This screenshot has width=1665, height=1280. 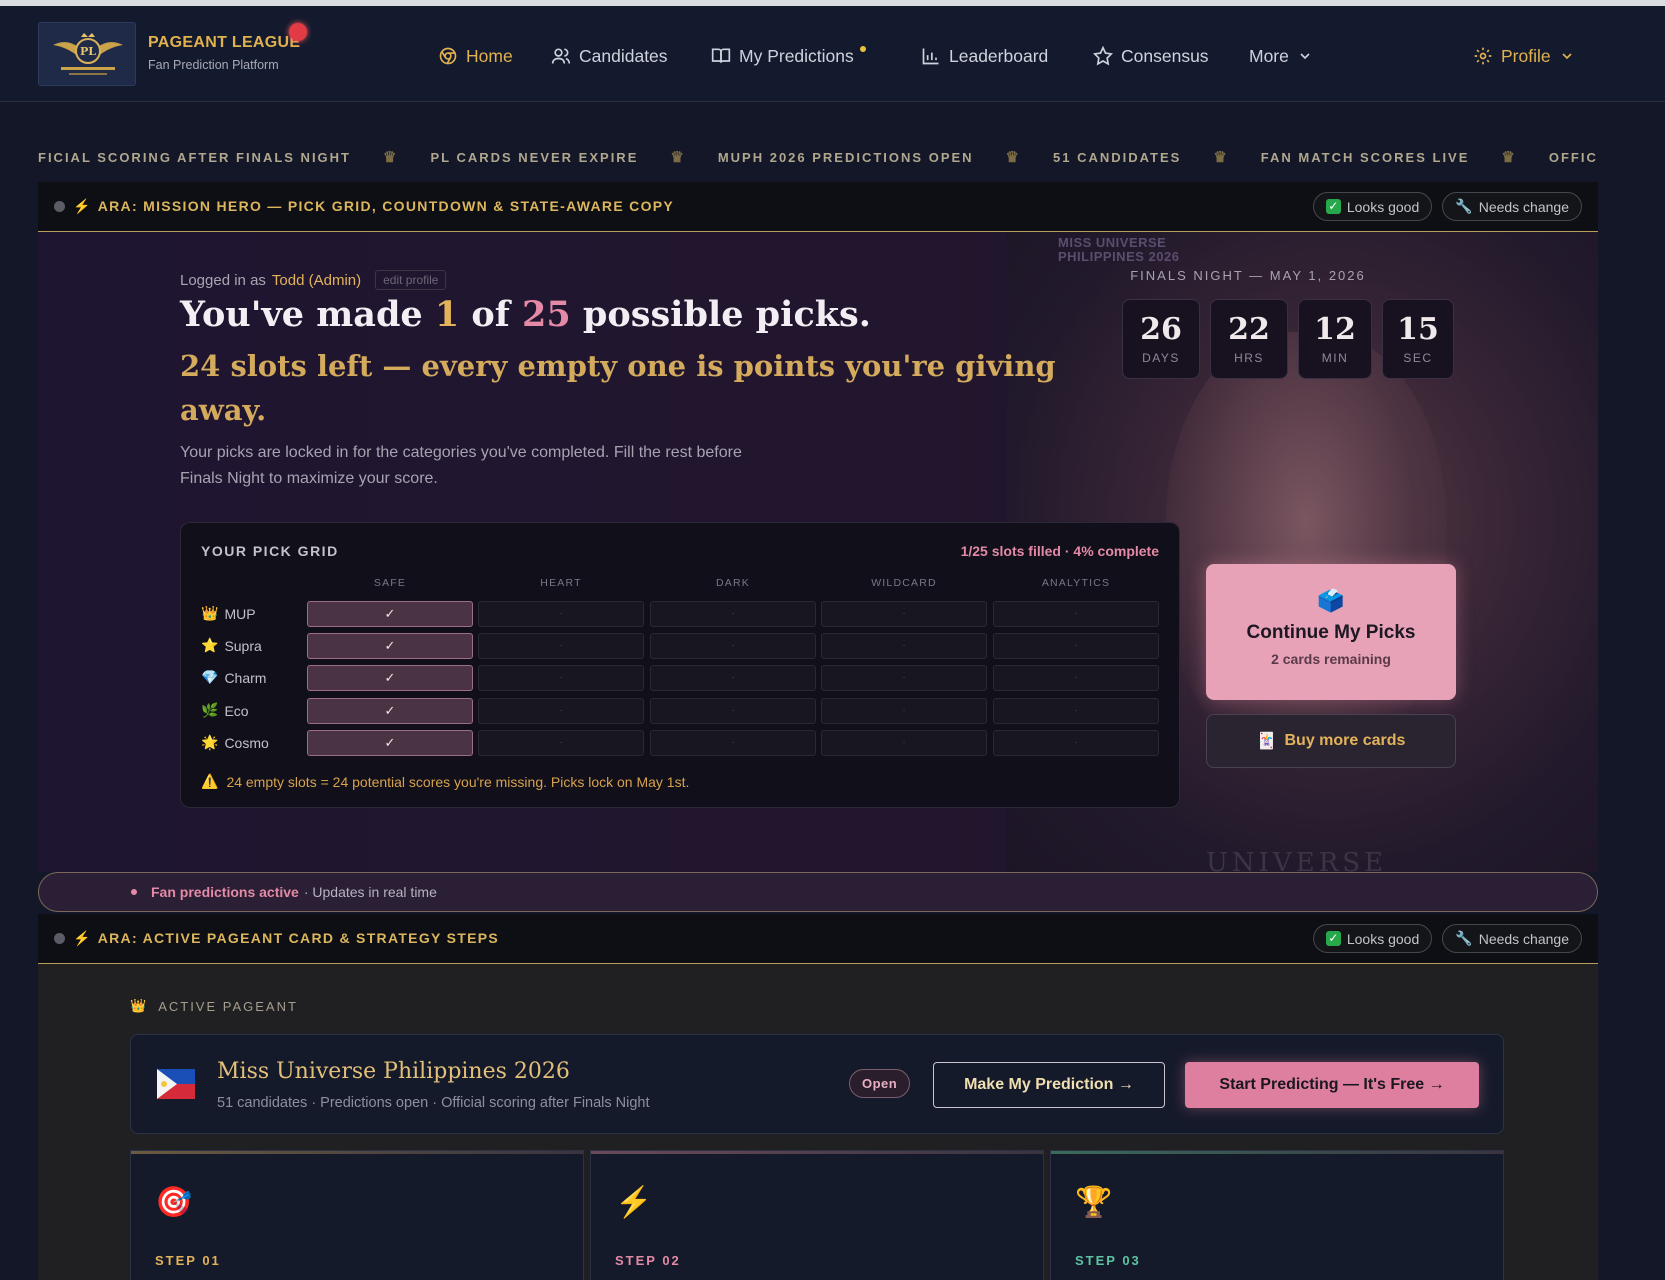 I want to click on countdown-minutes: 12 MIN, so click(x=1335, y=339).